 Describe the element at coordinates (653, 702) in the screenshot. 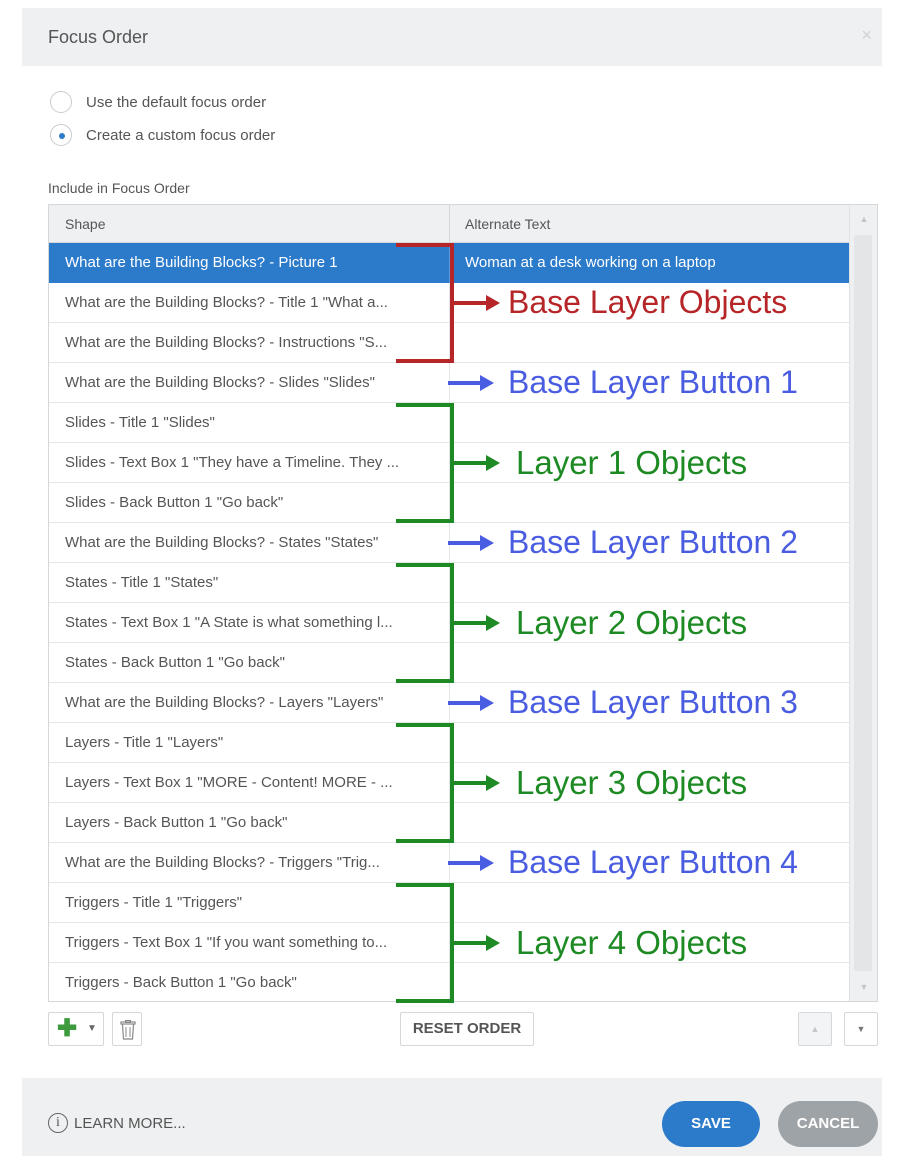

I see `annotation-label: Base Layer Button 3` at that location.